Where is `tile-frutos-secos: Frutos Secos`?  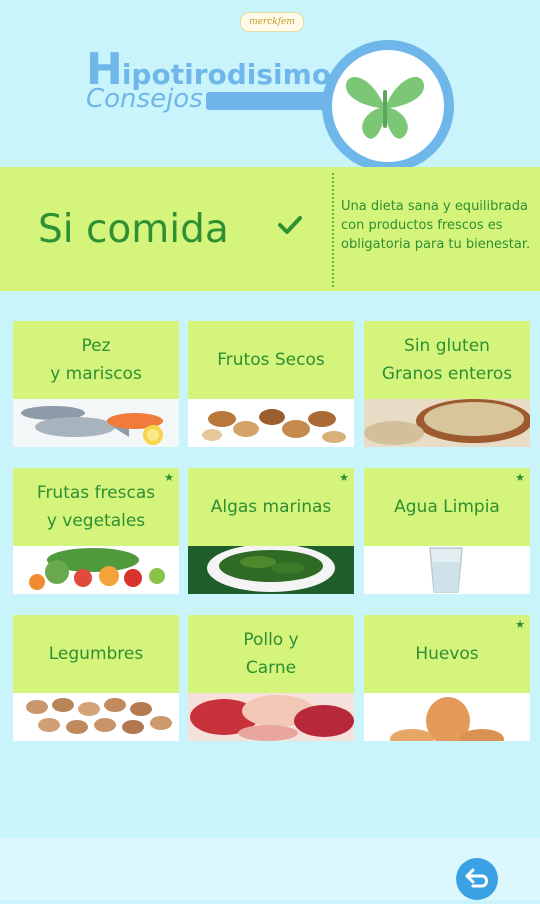
tile-frutos-secos: Frutos Secos is located at coordinates (271, 384).